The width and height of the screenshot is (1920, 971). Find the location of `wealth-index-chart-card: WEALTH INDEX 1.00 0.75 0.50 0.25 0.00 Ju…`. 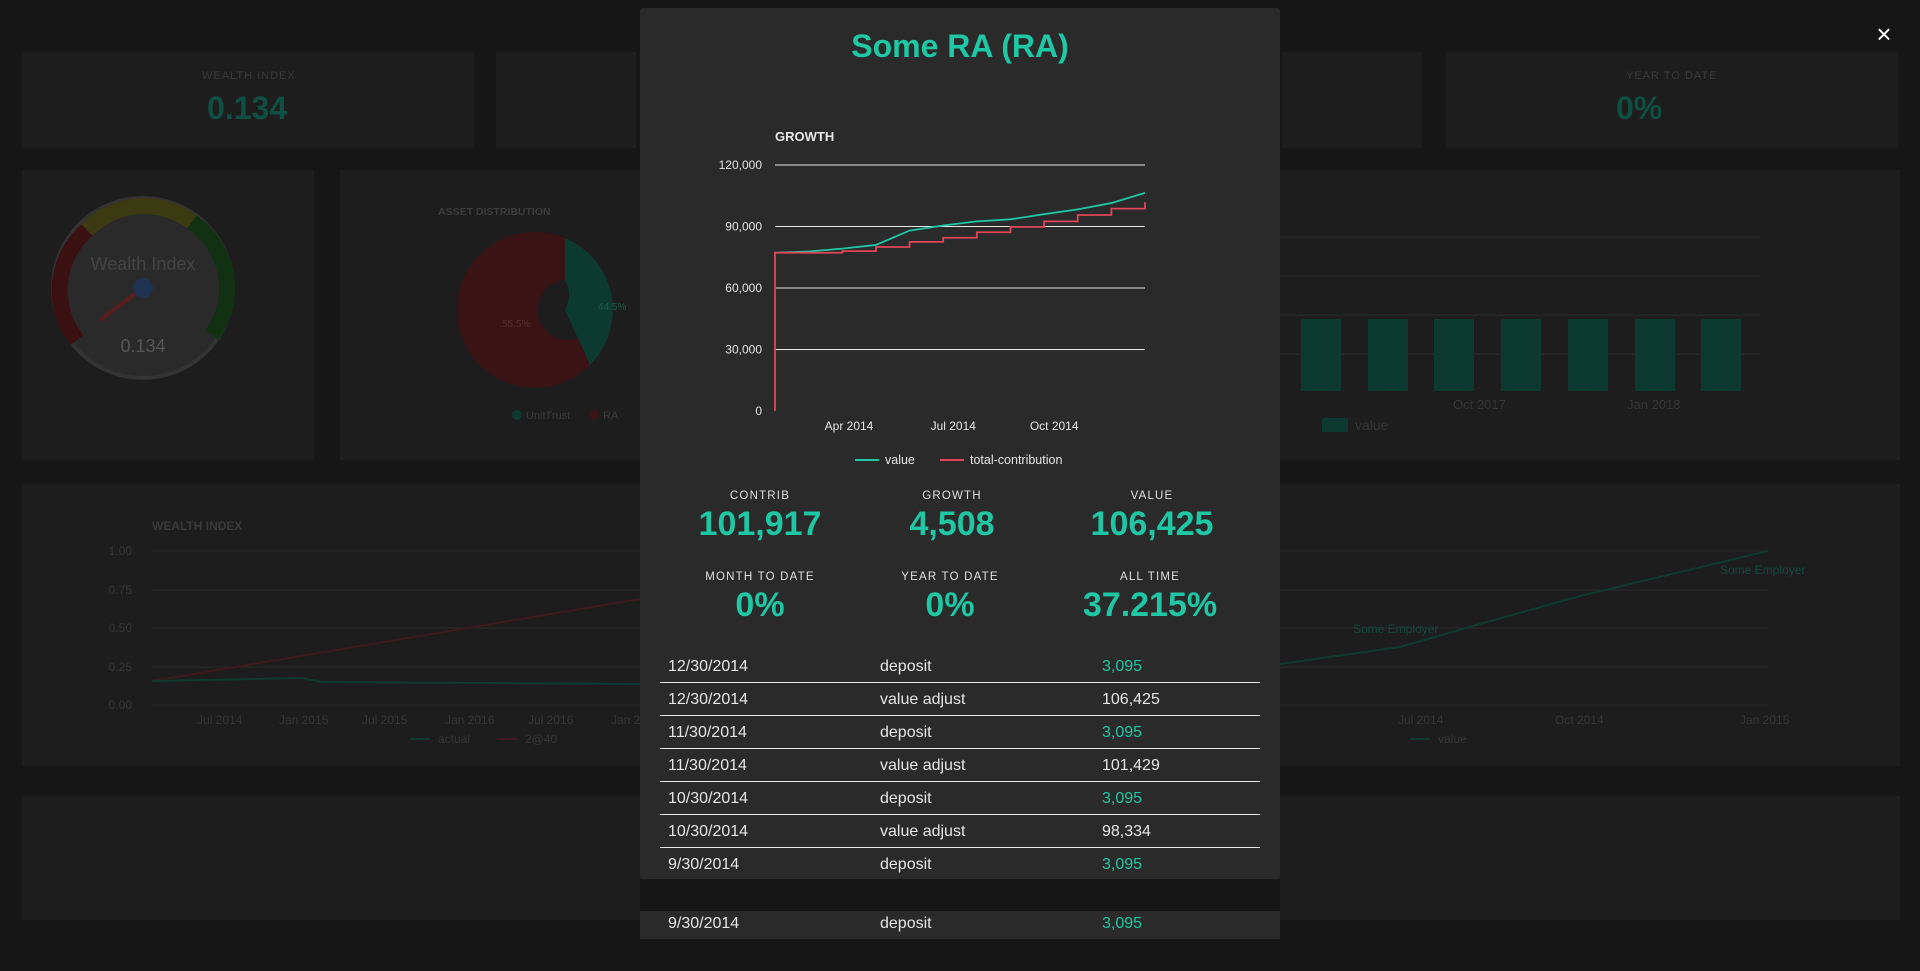

wealth-index-chart-card: WEALTH INDEX 1.00 0.75 0.50 0.25 0.00 Ju… is located at coordinates (331, 625).